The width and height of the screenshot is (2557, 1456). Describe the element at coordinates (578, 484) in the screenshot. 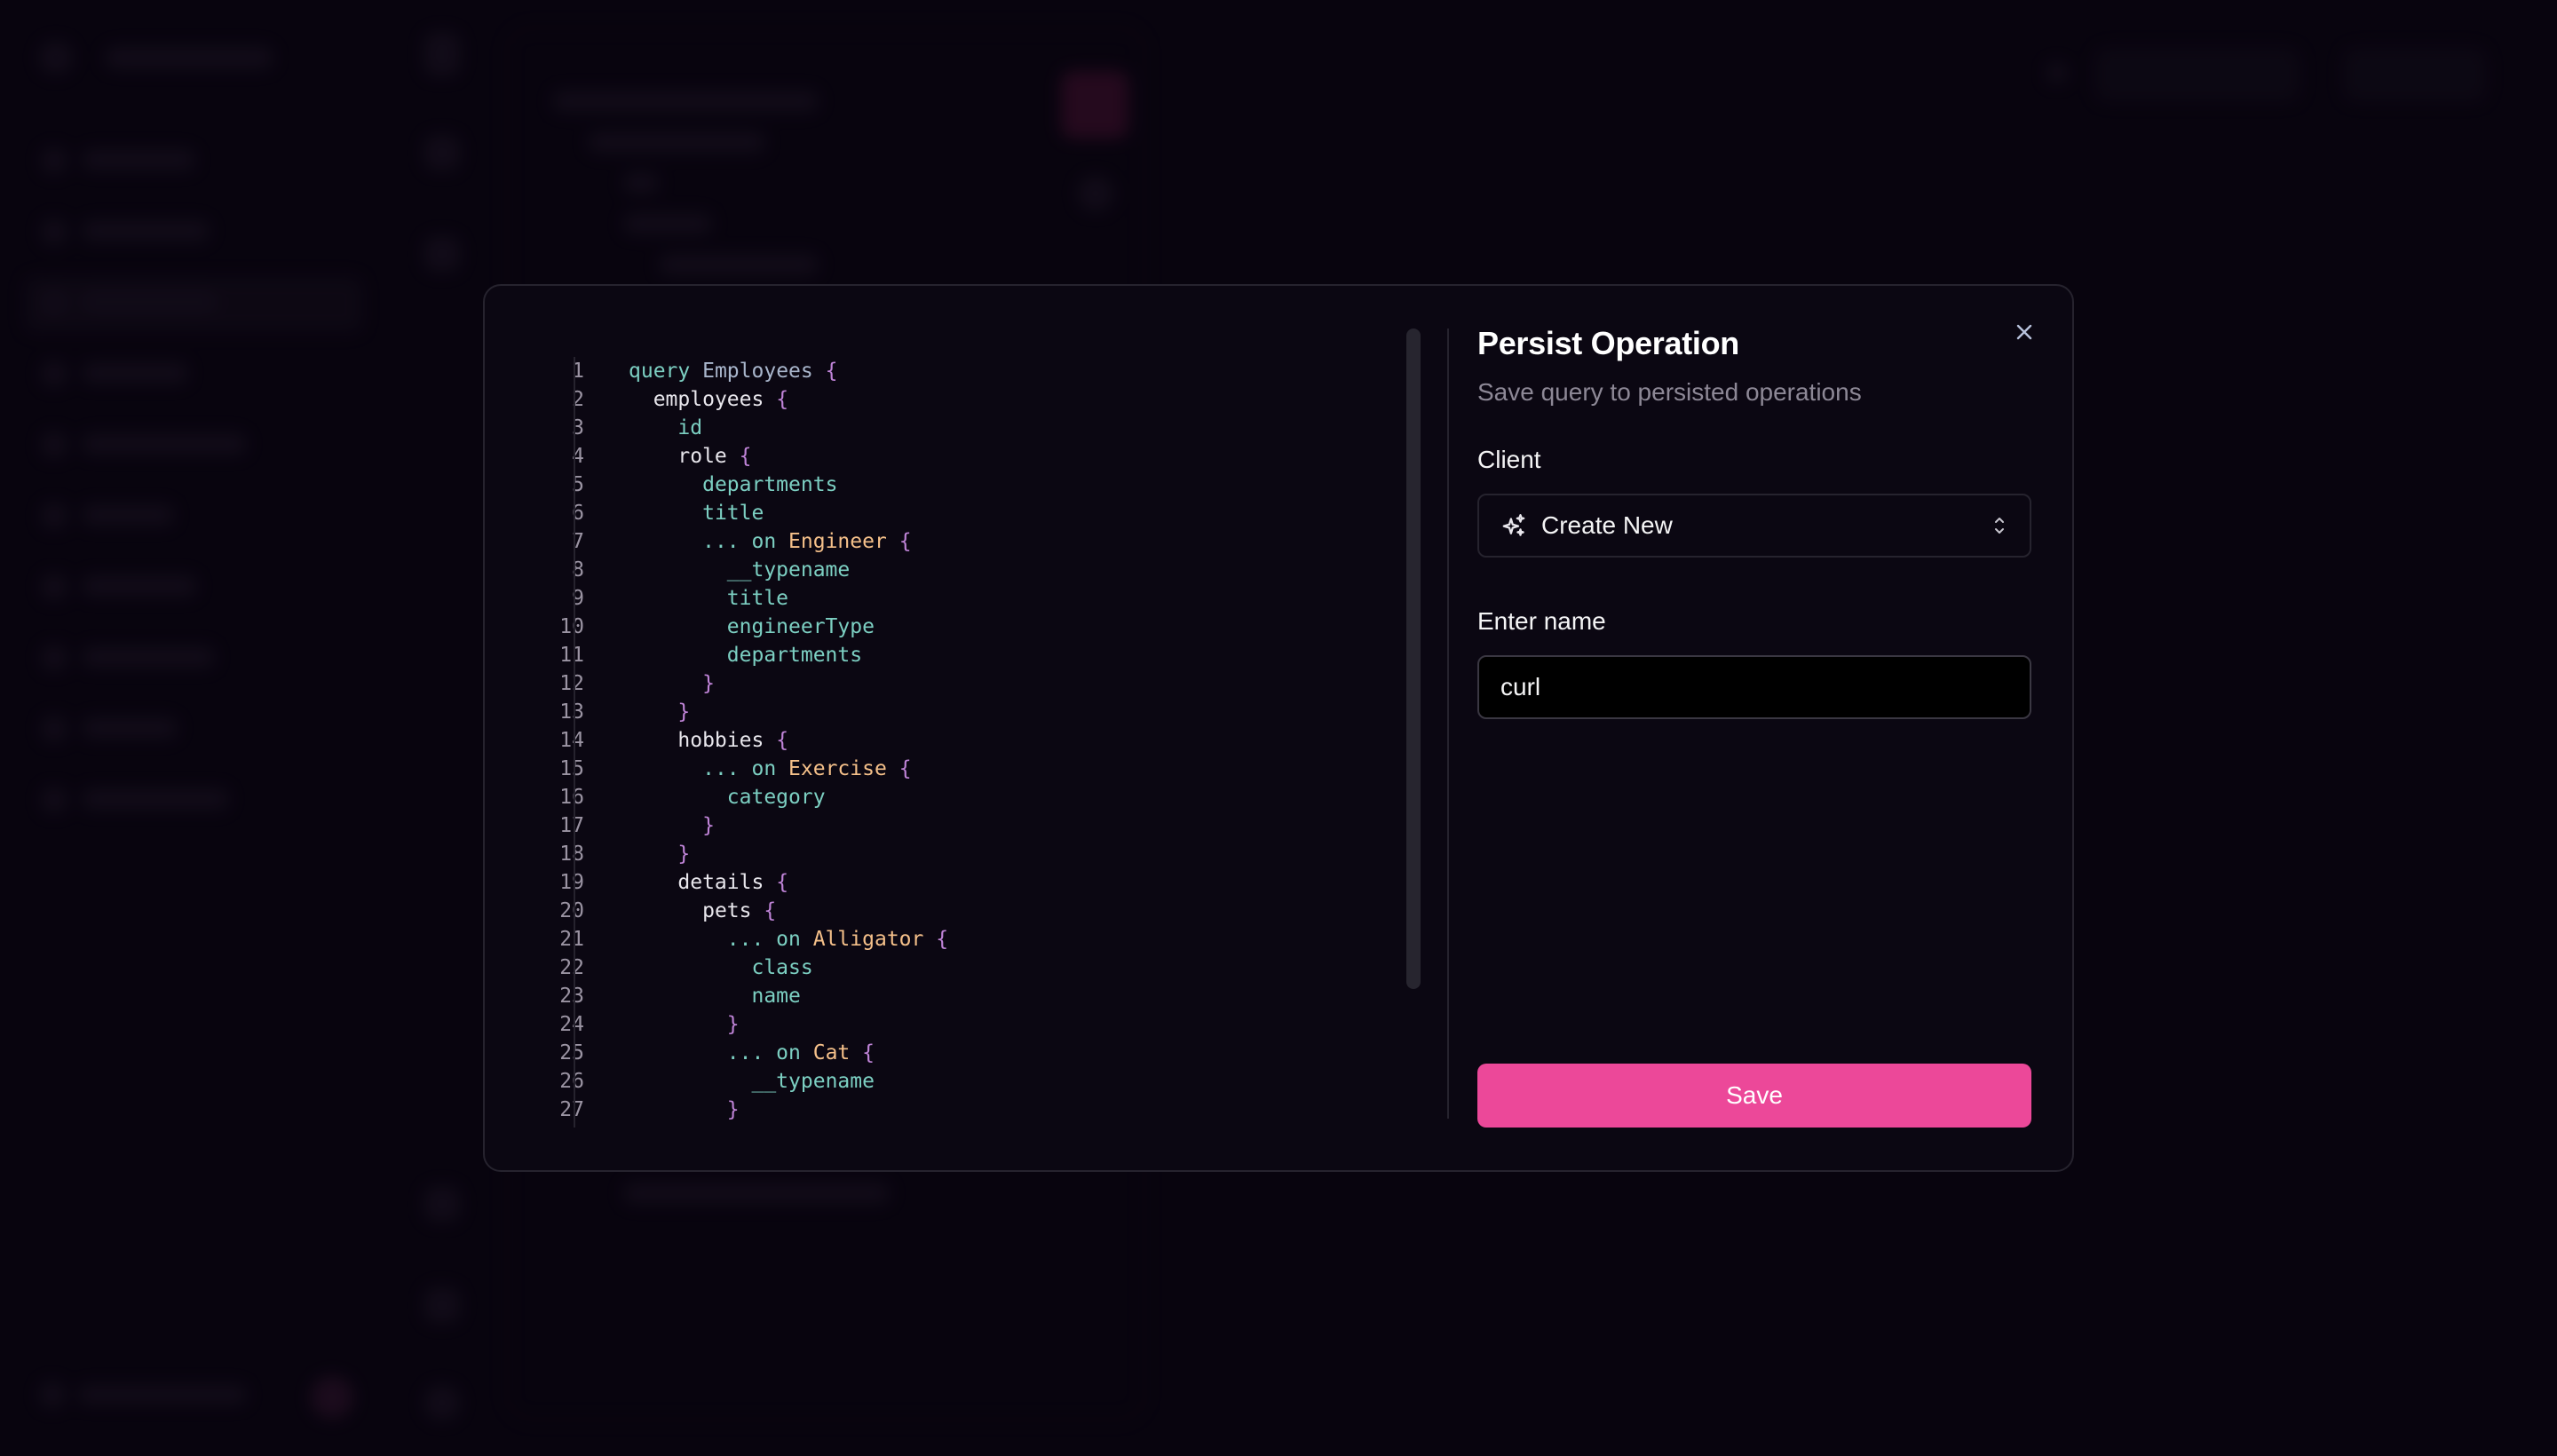

I see `line-number: 5` at that location.